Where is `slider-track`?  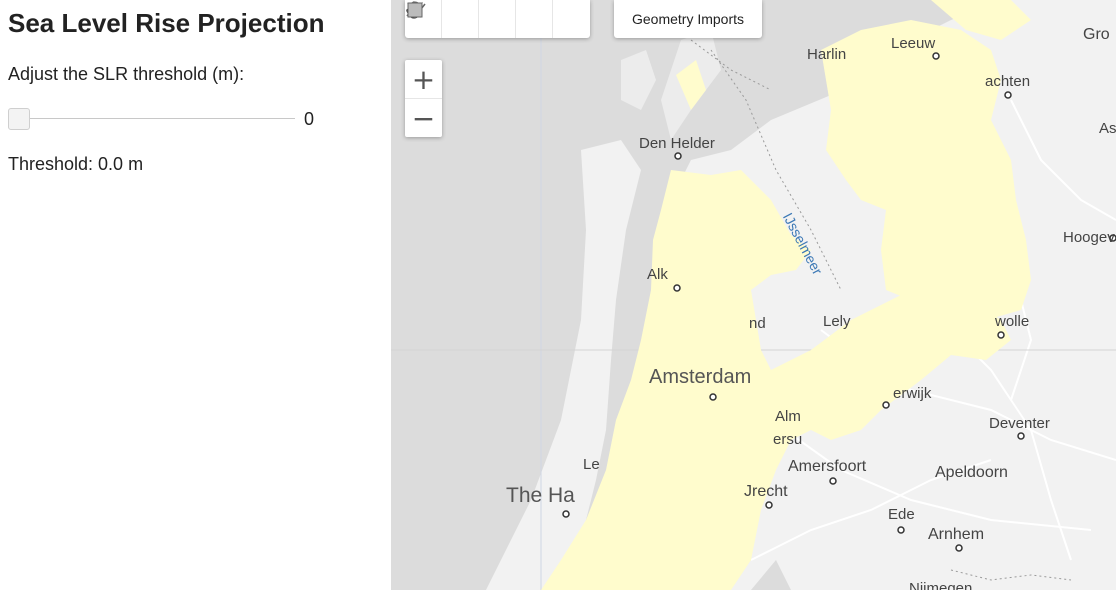
slider-track is located at coordinates (151, 118).